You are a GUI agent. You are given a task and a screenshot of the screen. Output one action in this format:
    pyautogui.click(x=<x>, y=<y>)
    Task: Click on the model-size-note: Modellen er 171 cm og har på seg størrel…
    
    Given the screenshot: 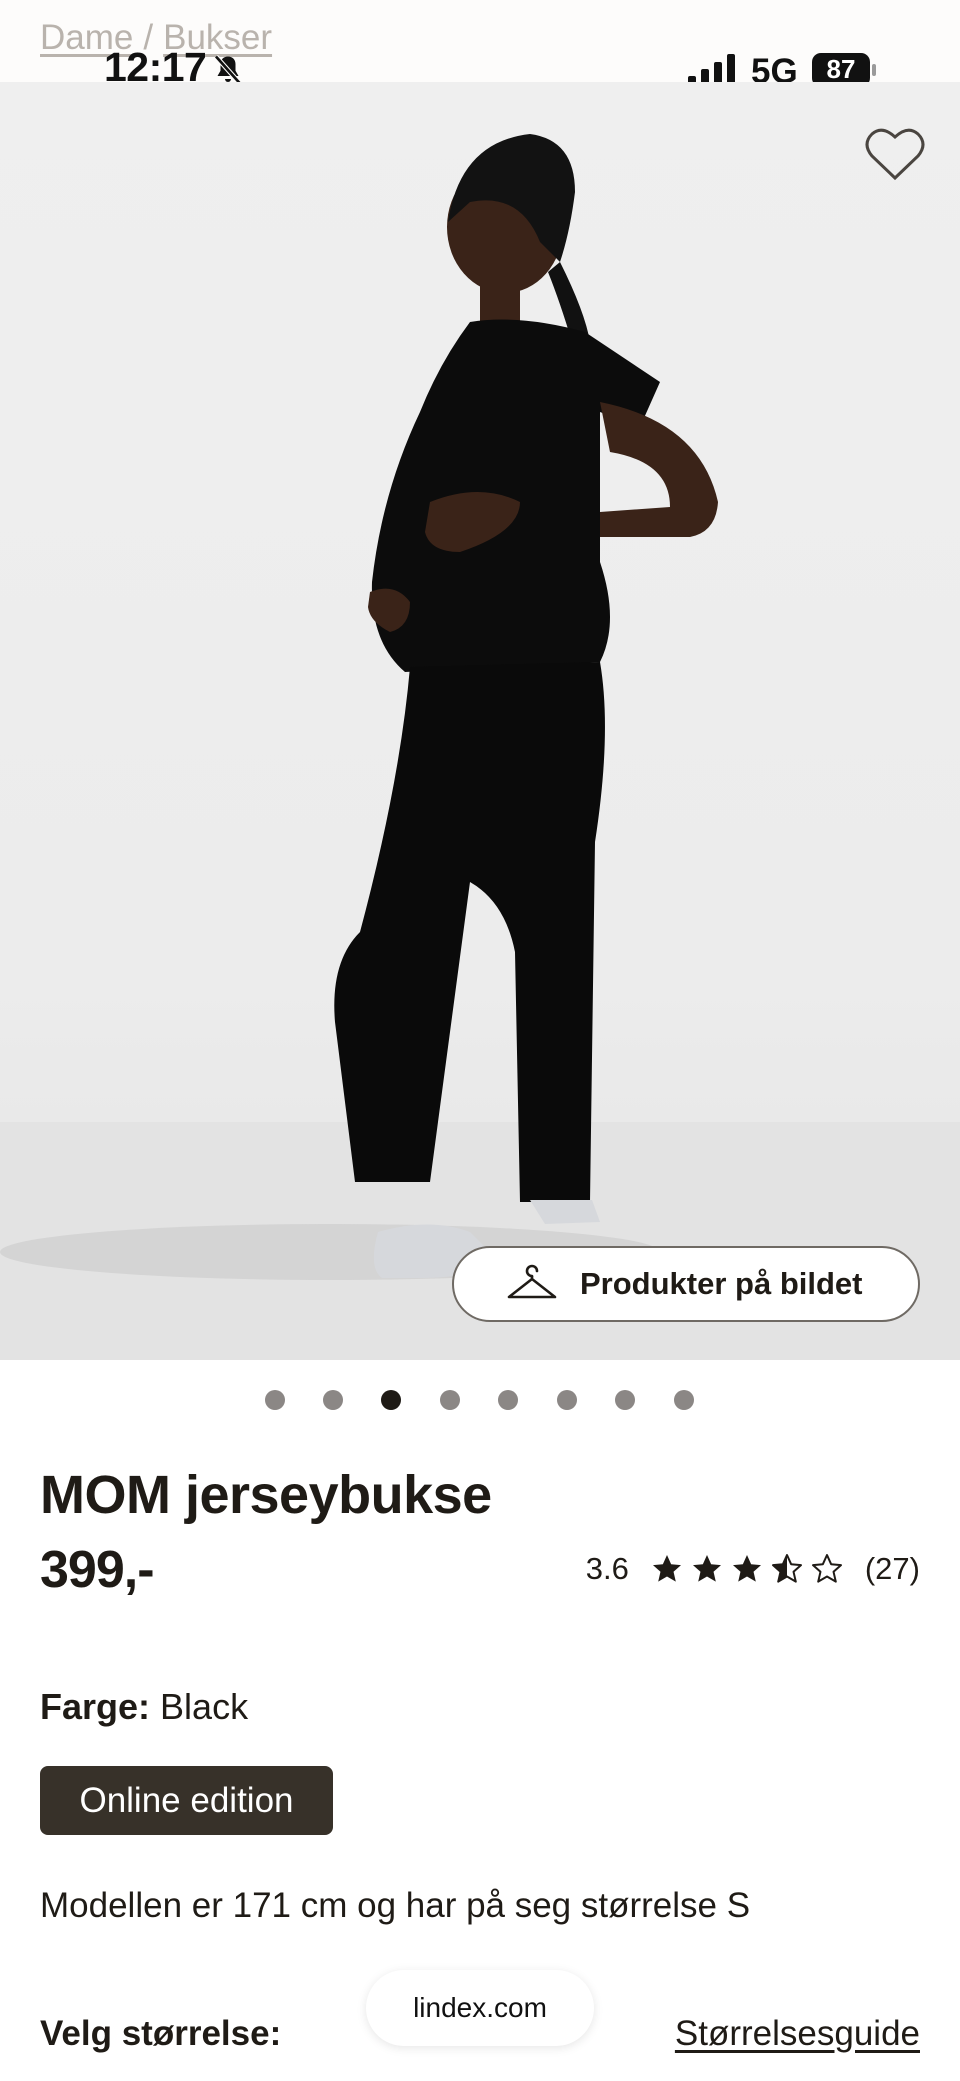 What is the action you would take?
    pyautogui.click(x=395, y=1905)
    